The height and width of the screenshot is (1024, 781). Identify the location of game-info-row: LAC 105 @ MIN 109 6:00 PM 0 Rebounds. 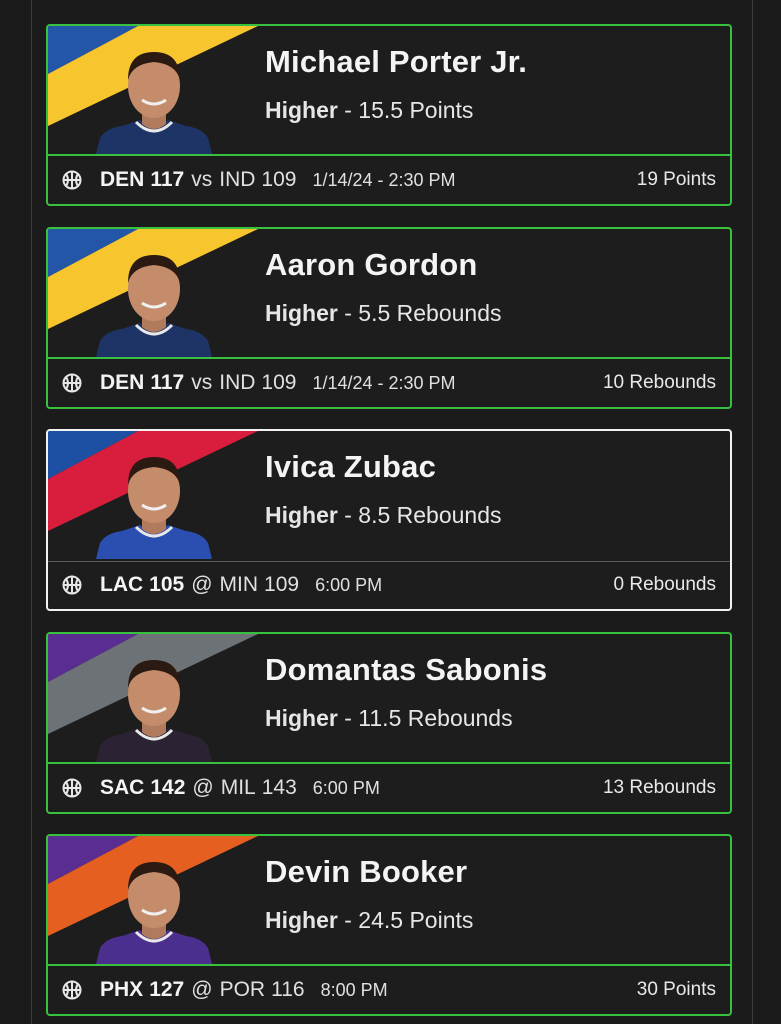
(389, 585).